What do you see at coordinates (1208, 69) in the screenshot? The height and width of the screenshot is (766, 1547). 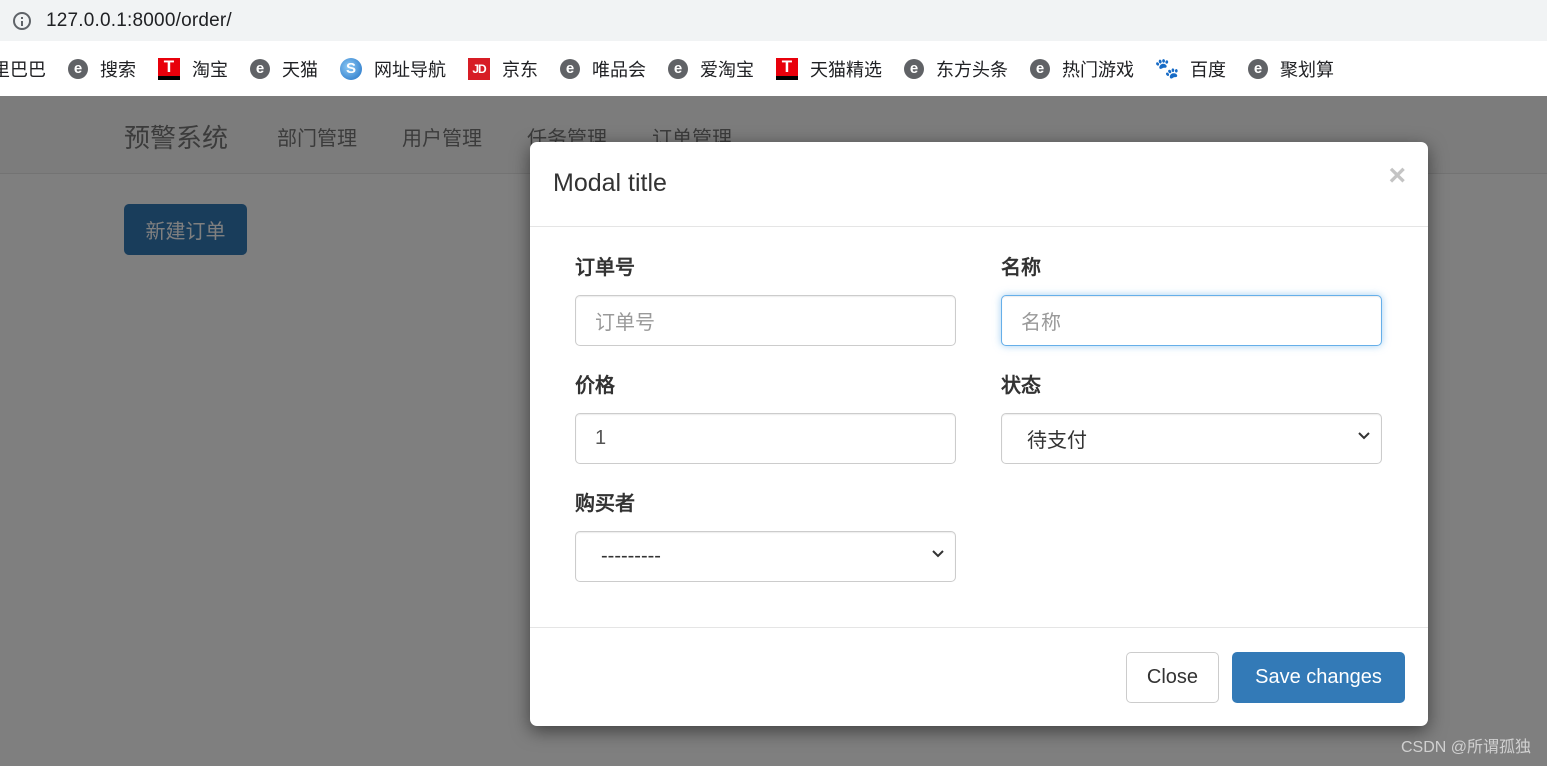 I see `bookmark-label: 百度` at bounding box center [1208, 69].